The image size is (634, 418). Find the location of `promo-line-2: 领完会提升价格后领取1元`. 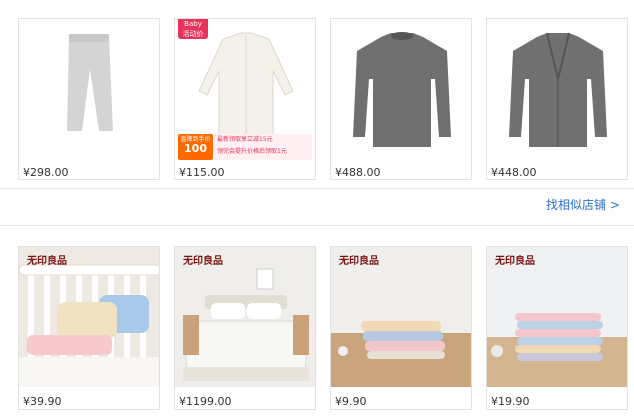

promo-line-2: 领完会提升价格后领取1元 is located at coordinates (252, 151).